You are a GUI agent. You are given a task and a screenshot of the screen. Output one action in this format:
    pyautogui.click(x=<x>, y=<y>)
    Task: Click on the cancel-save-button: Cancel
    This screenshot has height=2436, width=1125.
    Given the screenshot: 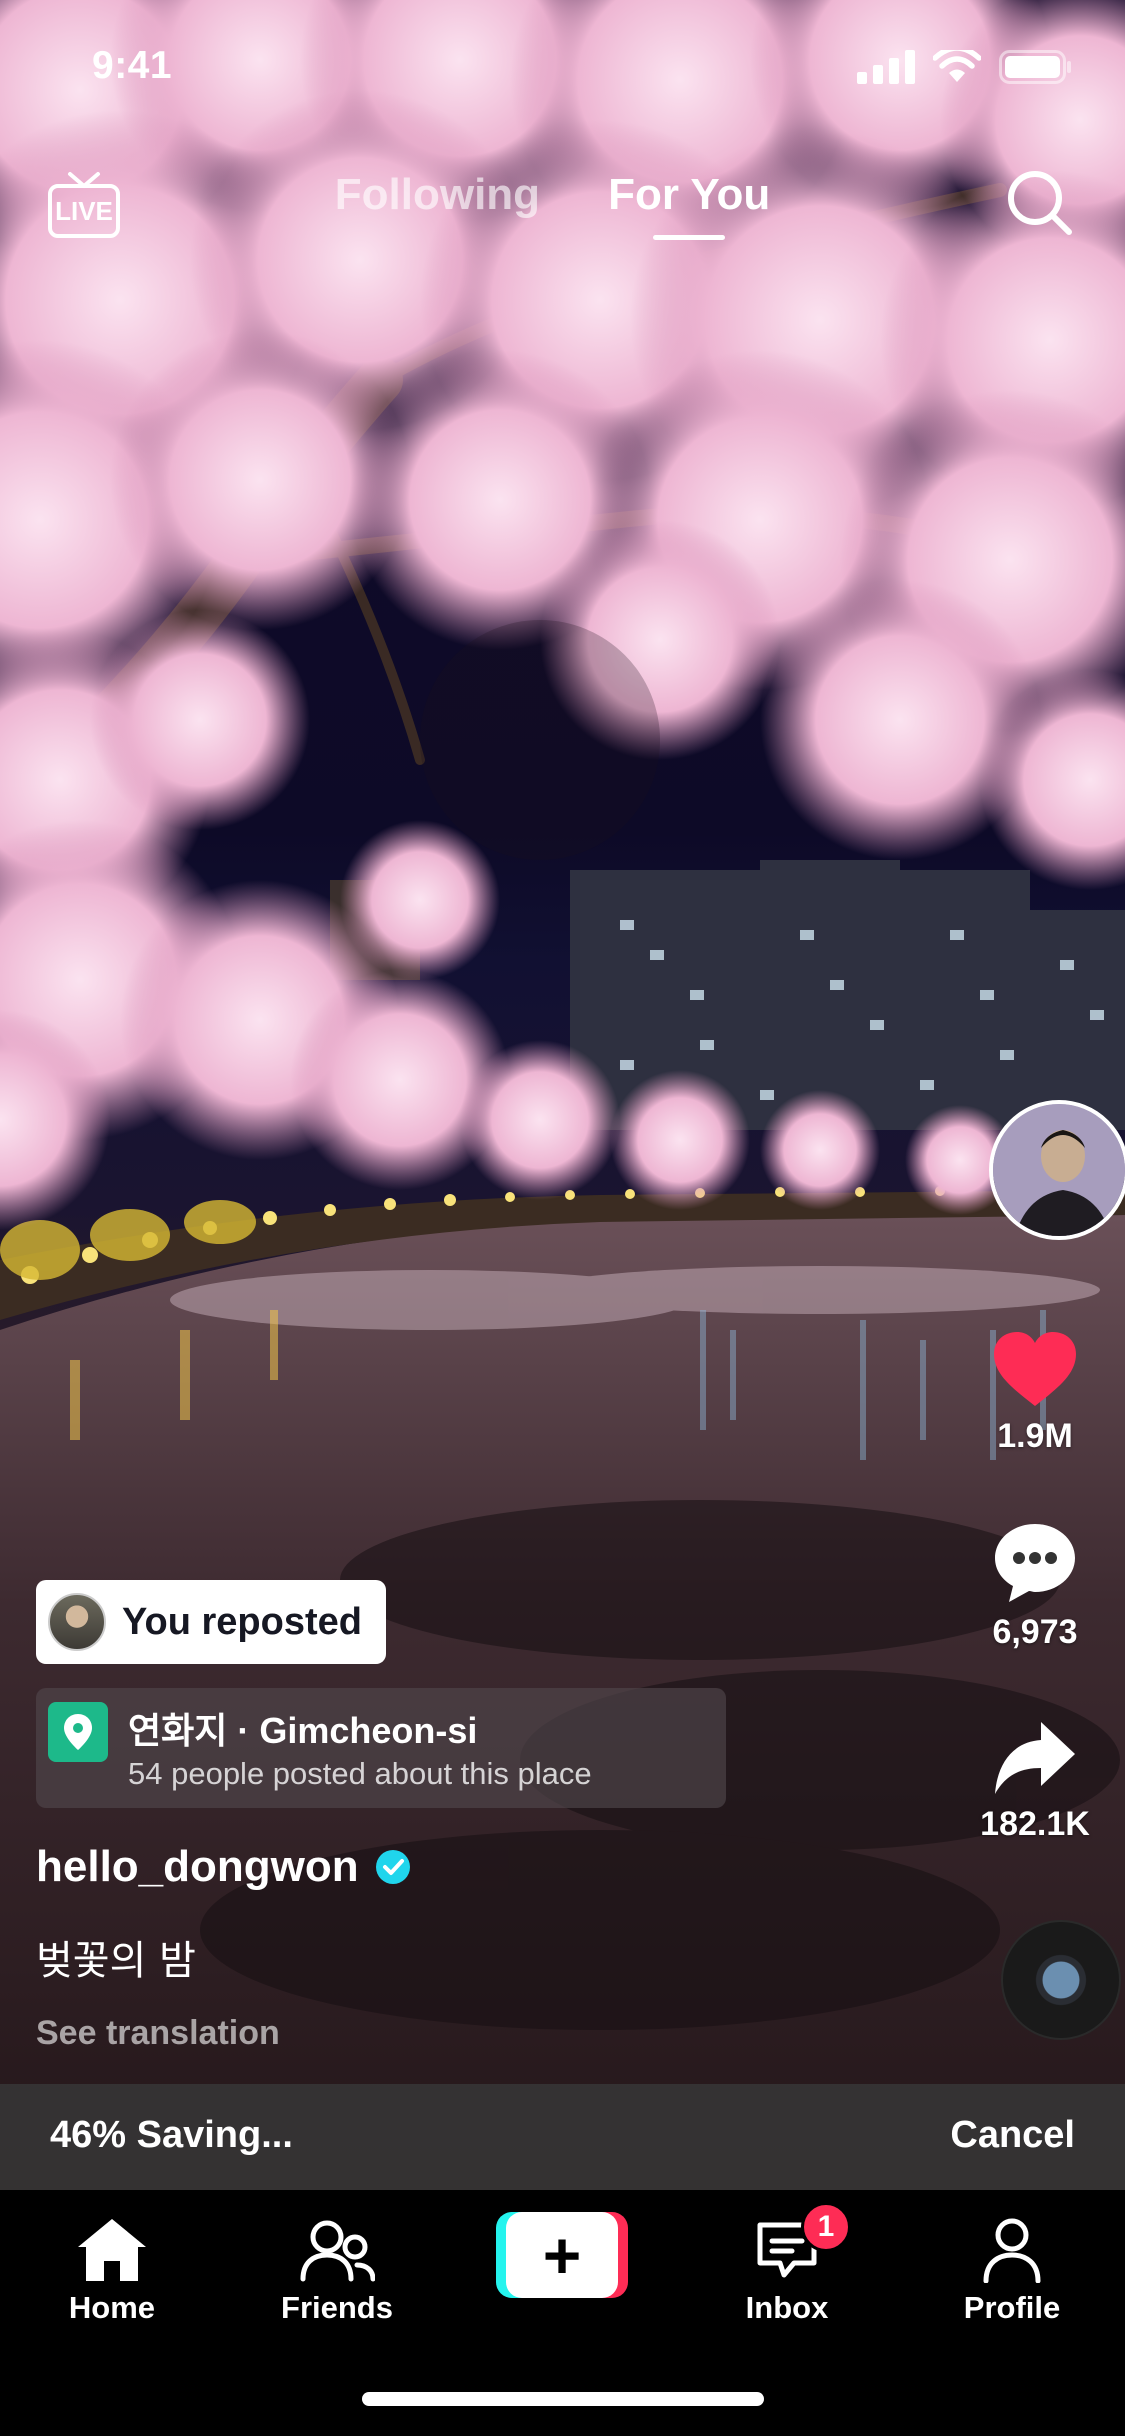 What is the action you would take?
    pyautogui.click(x=1012, y=2135)
    